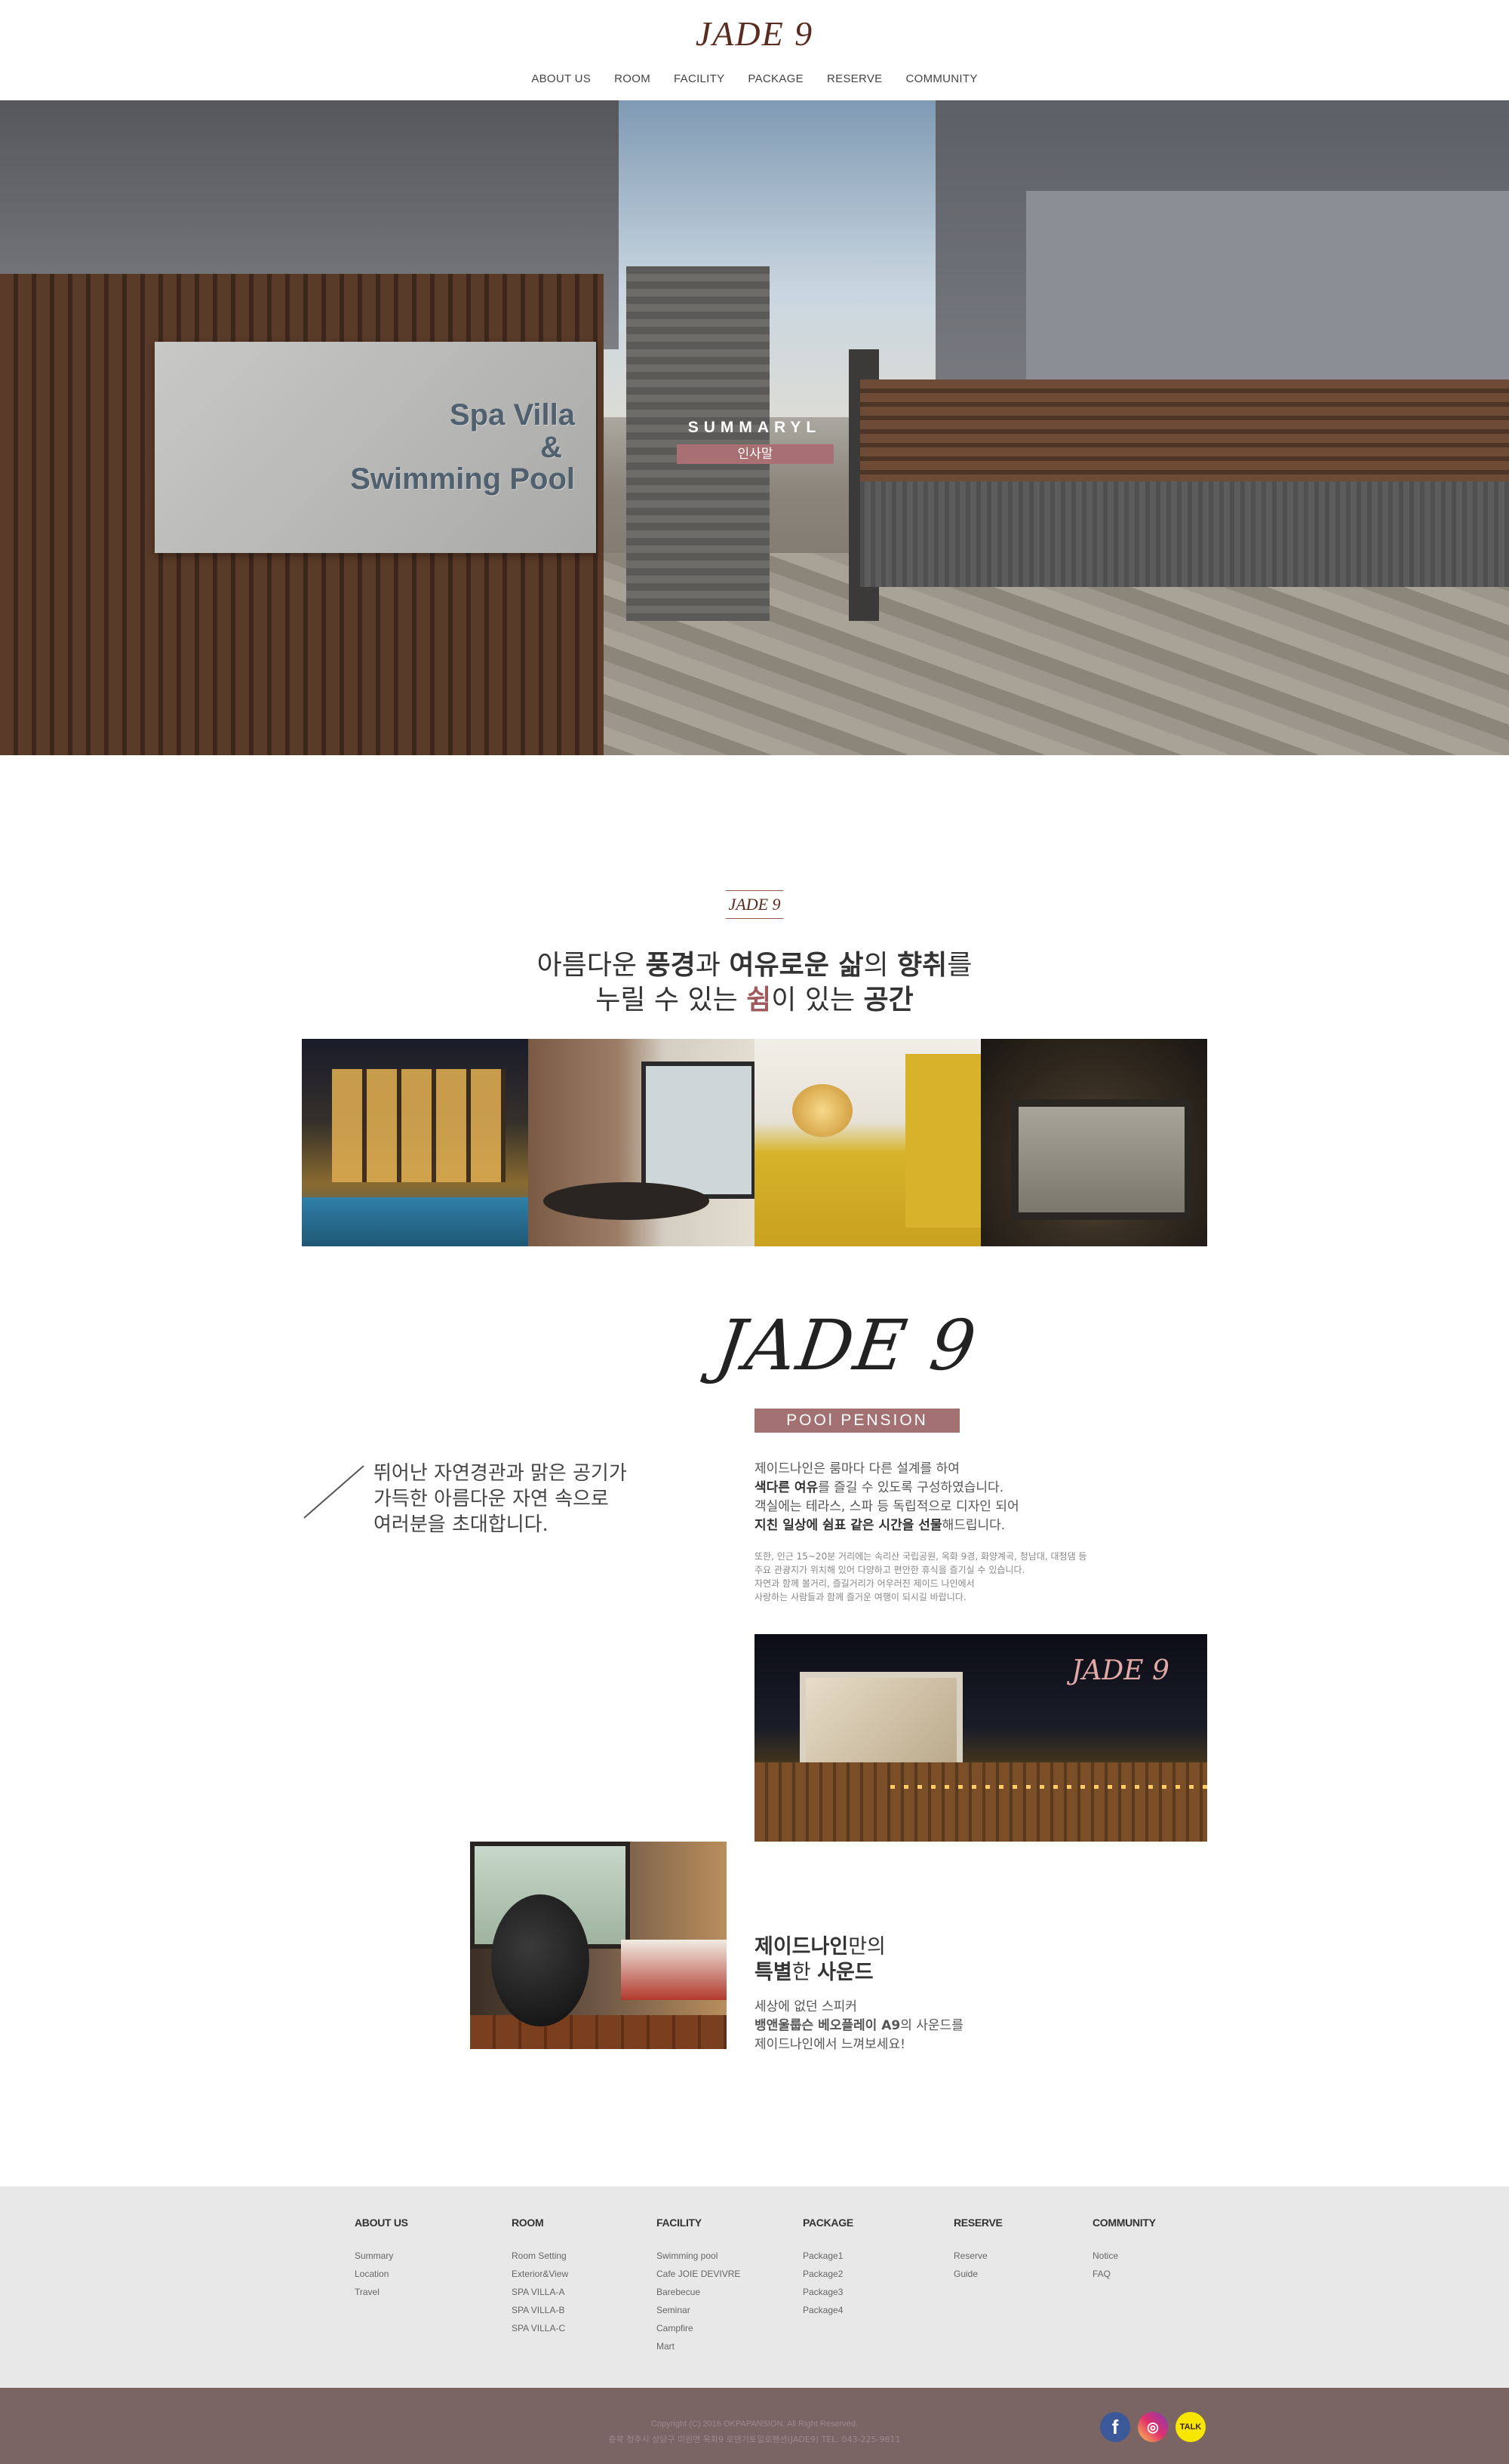 The height and width of the screenshot is (2464, 1509). What do you see at coordinates (561, 78) in the screenshot?
I see `nav-about-us: ABOUT US` at bounding box center [561, 78].